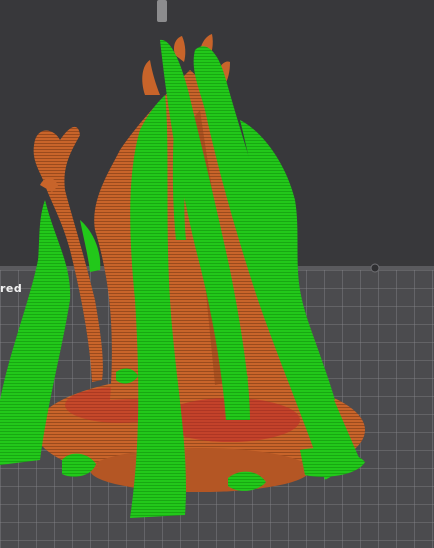 This screenshot has width=434, height=548. What do you see at coordinates (200, 470) in the screenshot?
I see `base-lower-rim` at bounding box center [200, 470].